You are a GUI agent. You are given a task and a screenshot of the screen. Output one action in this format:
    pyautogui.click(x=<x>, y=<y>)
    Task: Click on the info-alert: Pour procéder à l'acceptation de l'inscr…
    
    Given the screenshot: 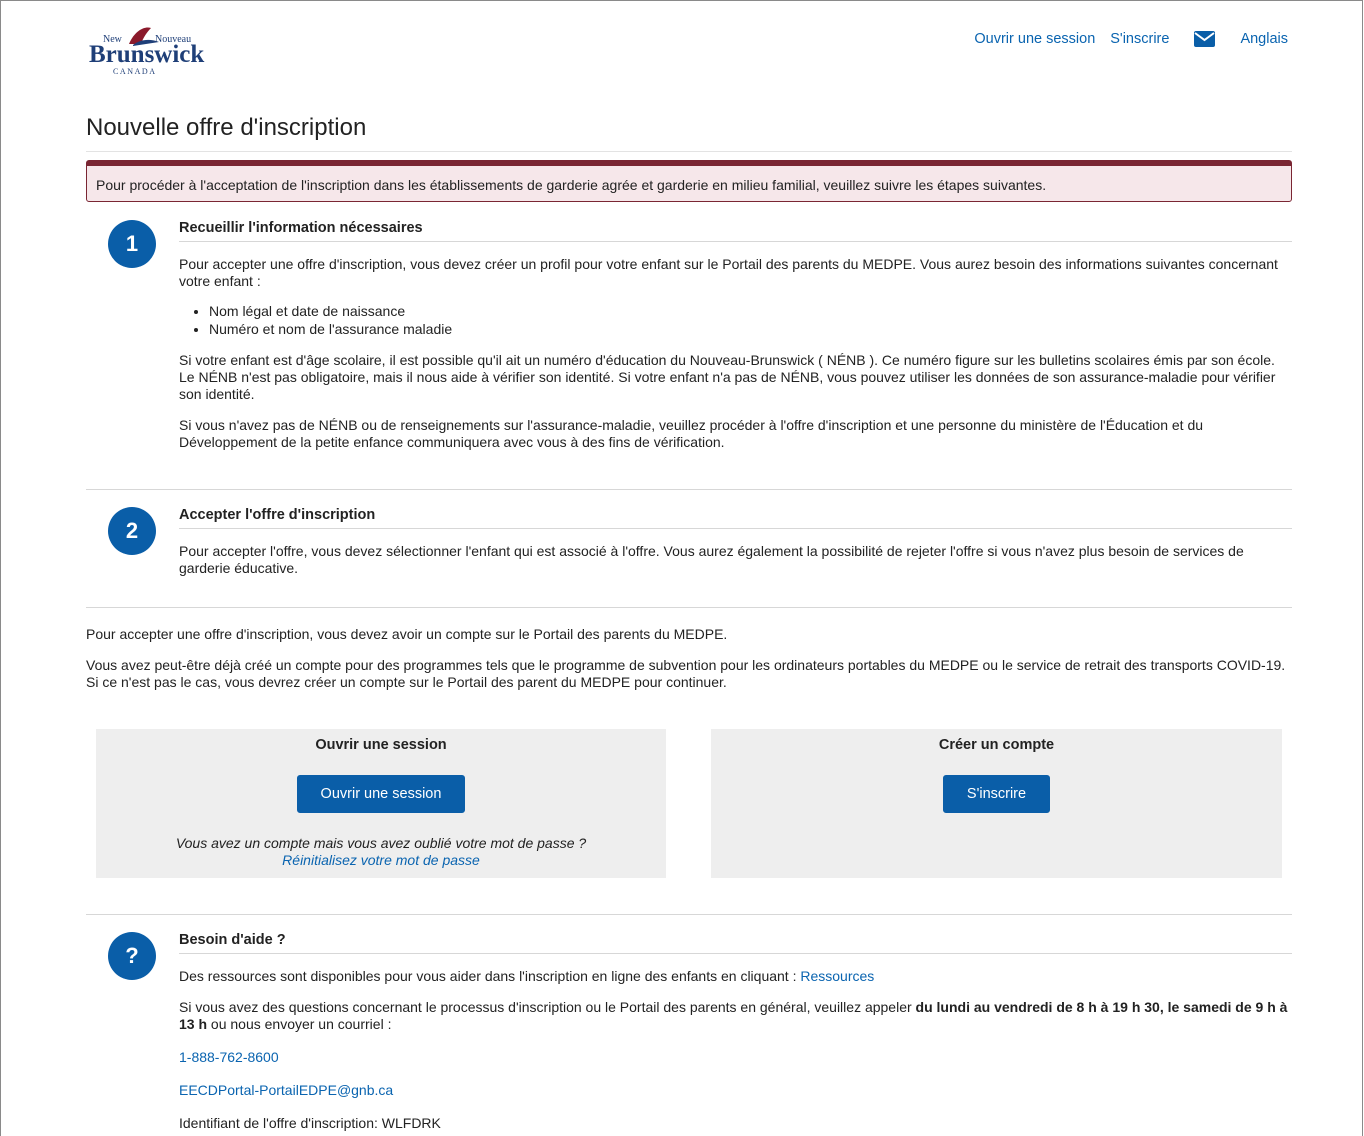 What is the action you would take?
    pyautogui.click(x=689, y=181)
    